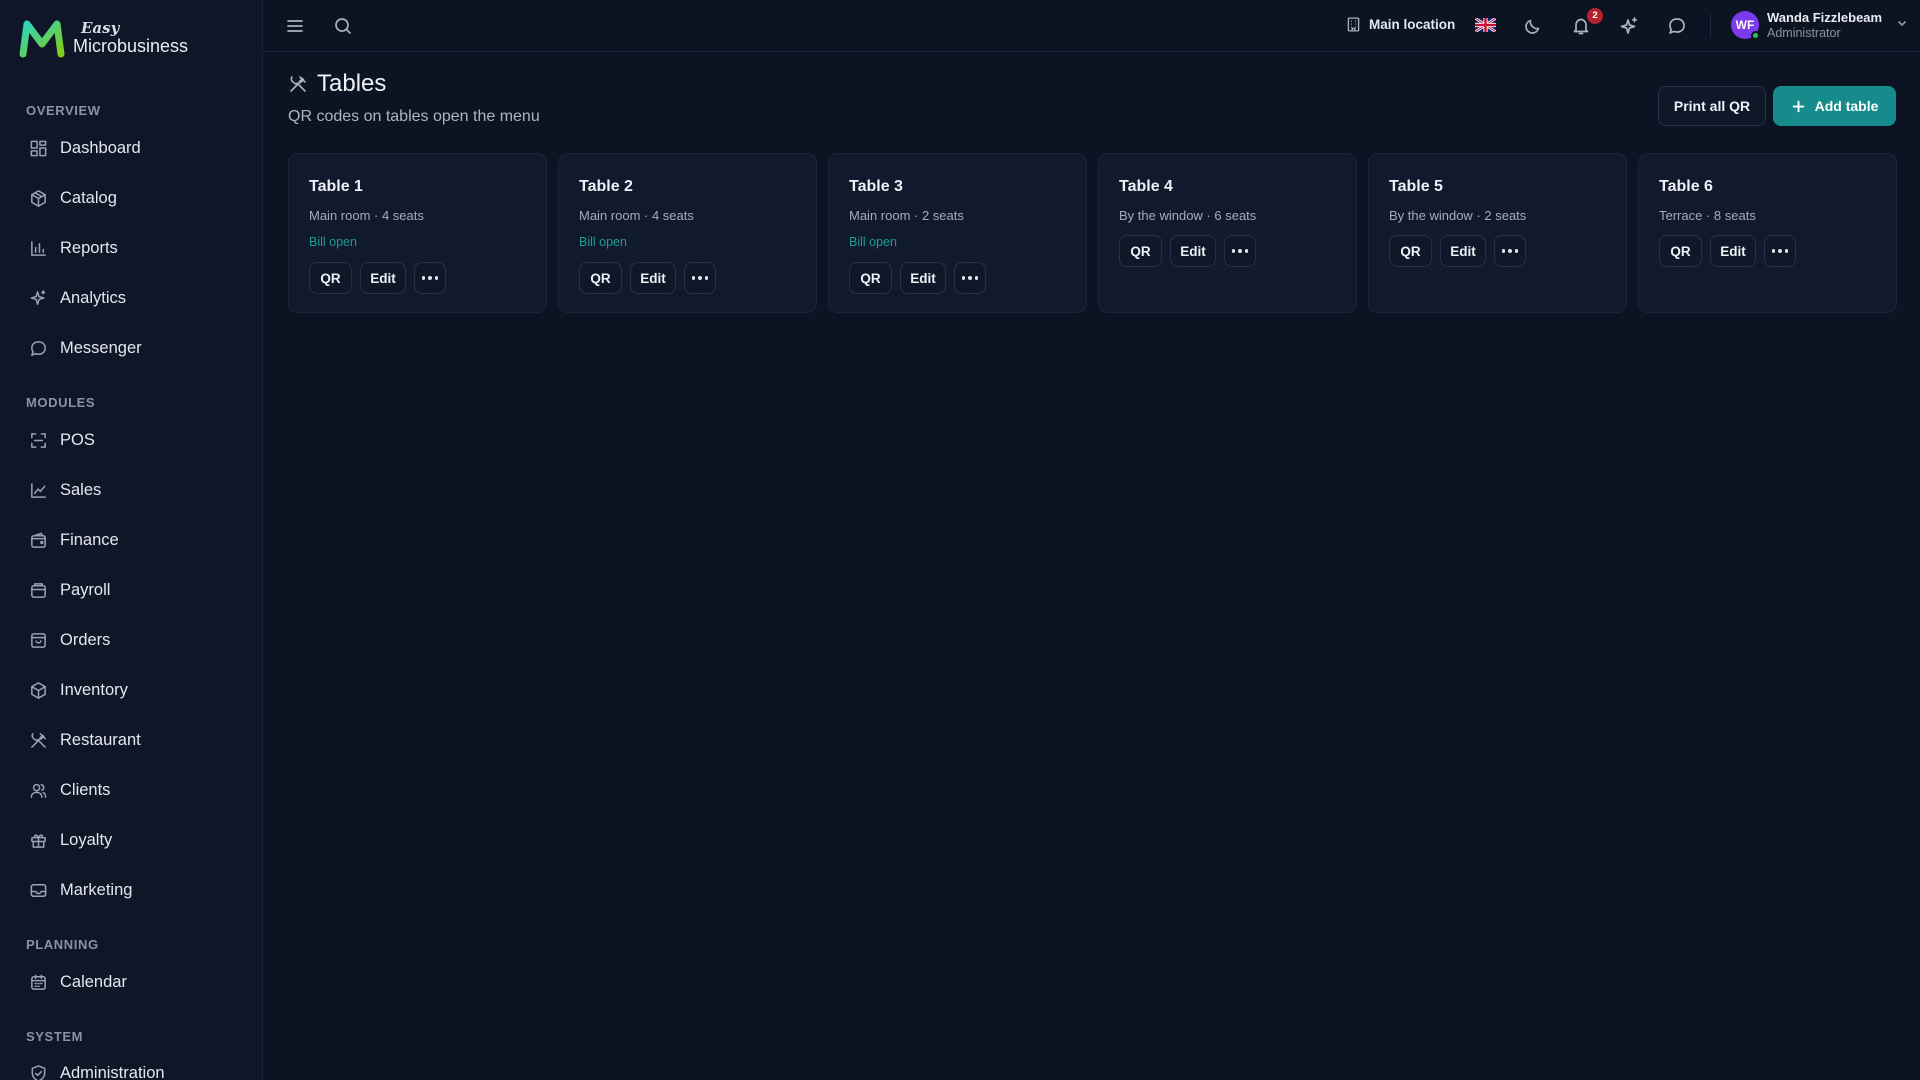  Describe the element at coordinates (100, 147) in the screenshot. I see `sidebar-item-label: Dashboard` at that location.